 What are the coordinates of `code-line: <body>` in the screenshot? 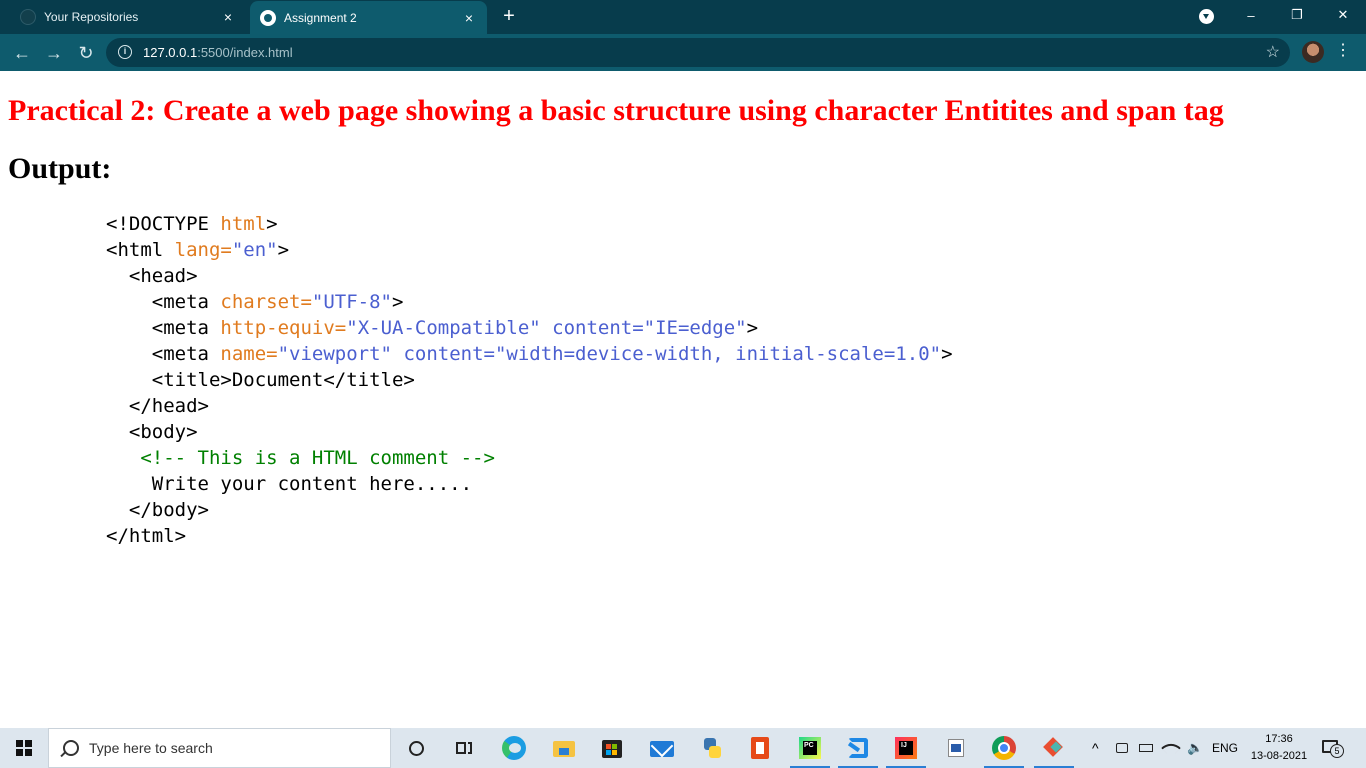 It's located at (529, 432).